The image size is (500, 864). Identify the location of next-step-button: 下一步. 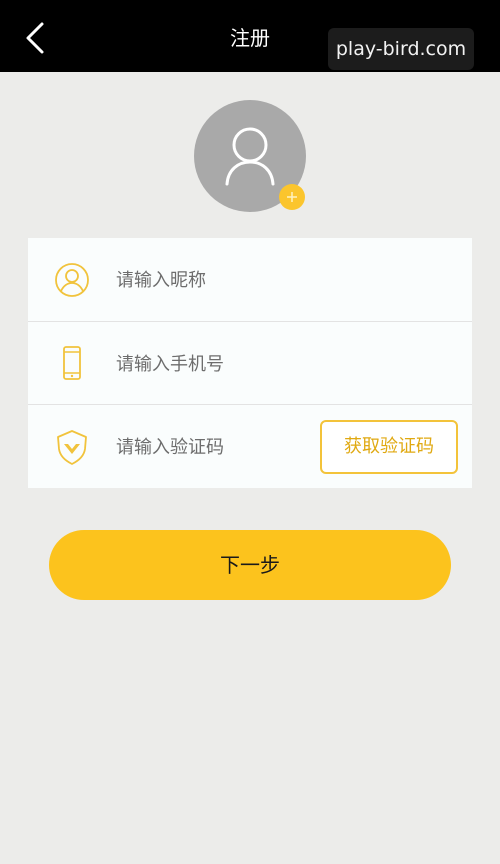
(250, 565).